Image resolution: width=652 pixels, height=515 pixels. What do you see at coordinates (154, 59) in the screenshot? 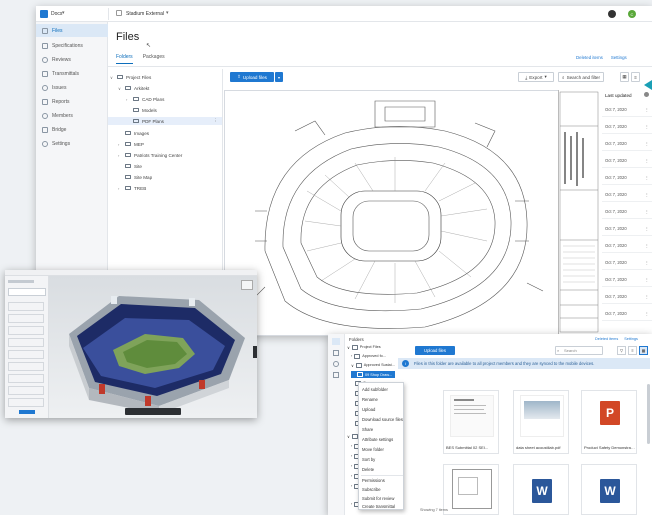
I see `tab-packages: Packages` at bounding box center [154, 59].